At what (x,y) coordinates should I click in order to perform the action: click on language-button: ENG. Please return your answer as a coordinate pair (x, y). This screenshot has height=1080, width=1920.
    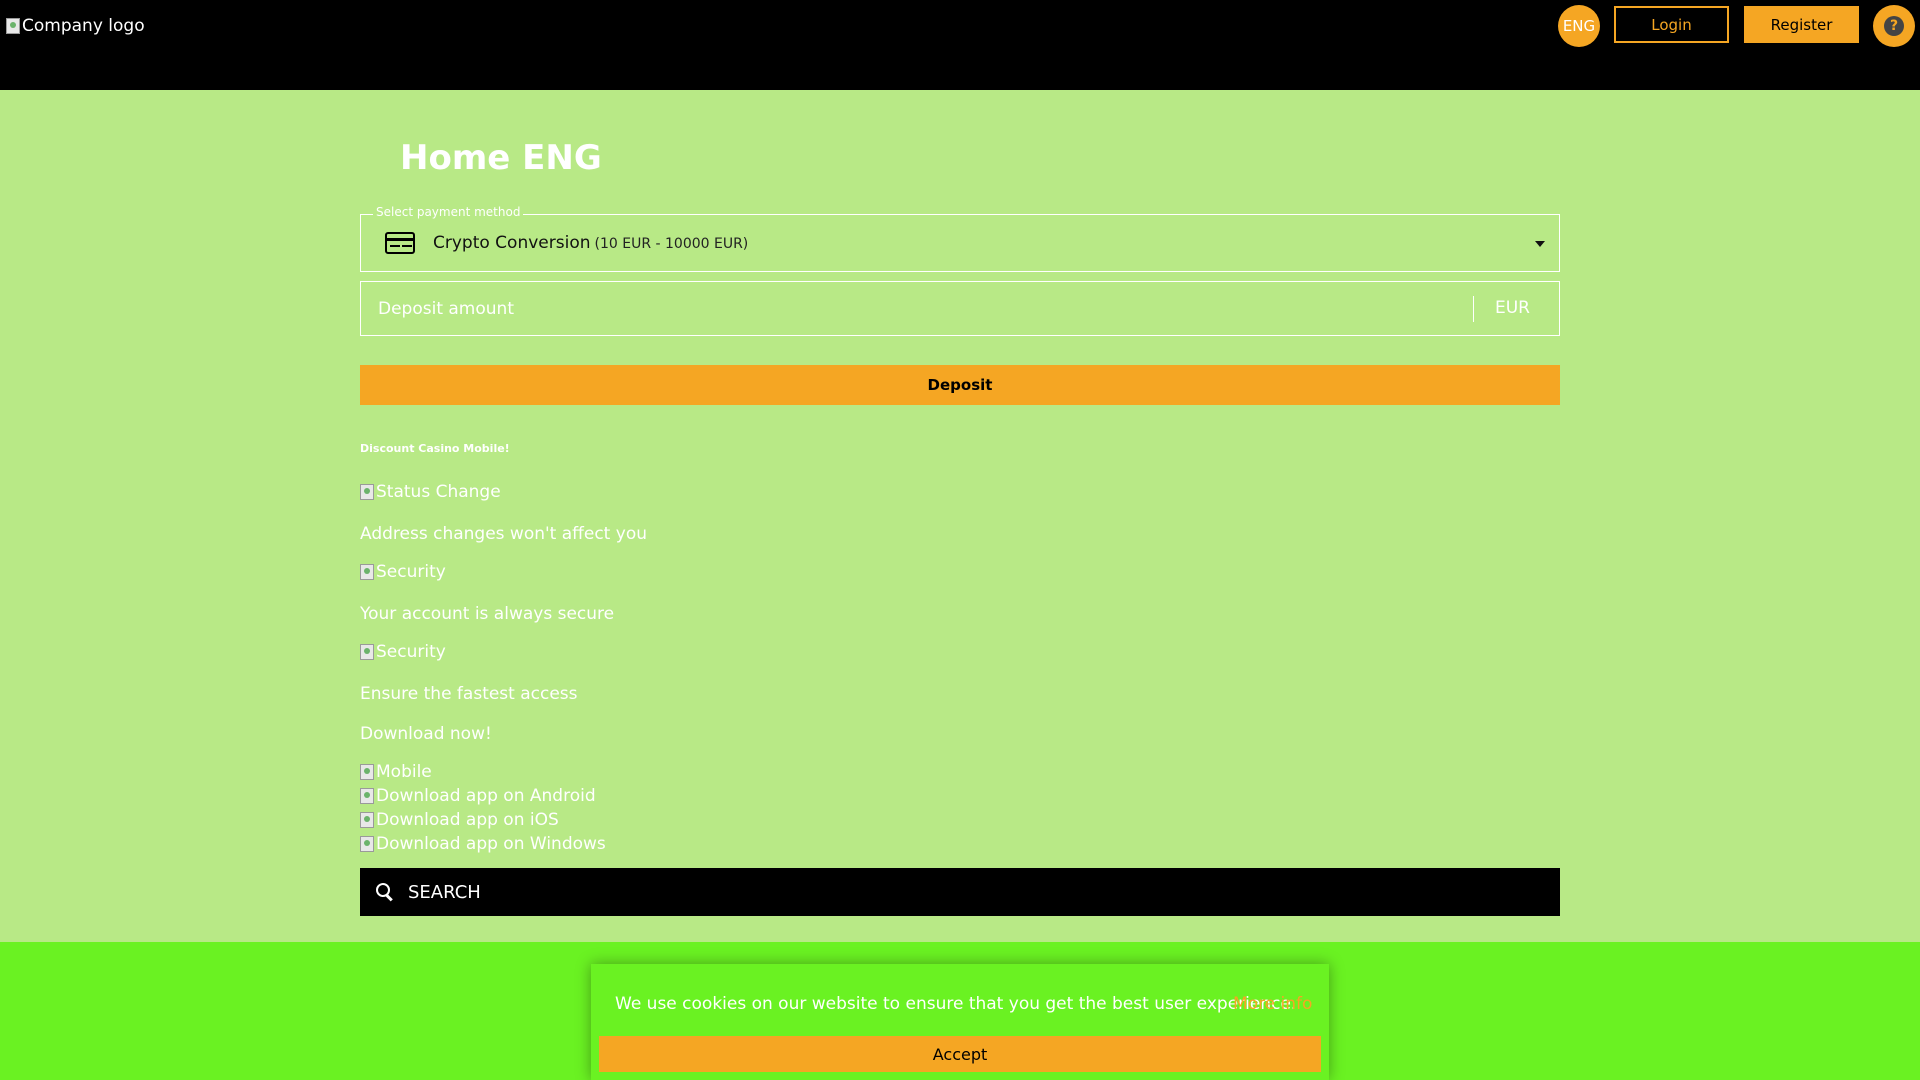
    Looking at the image, I should click on (1579, 26).